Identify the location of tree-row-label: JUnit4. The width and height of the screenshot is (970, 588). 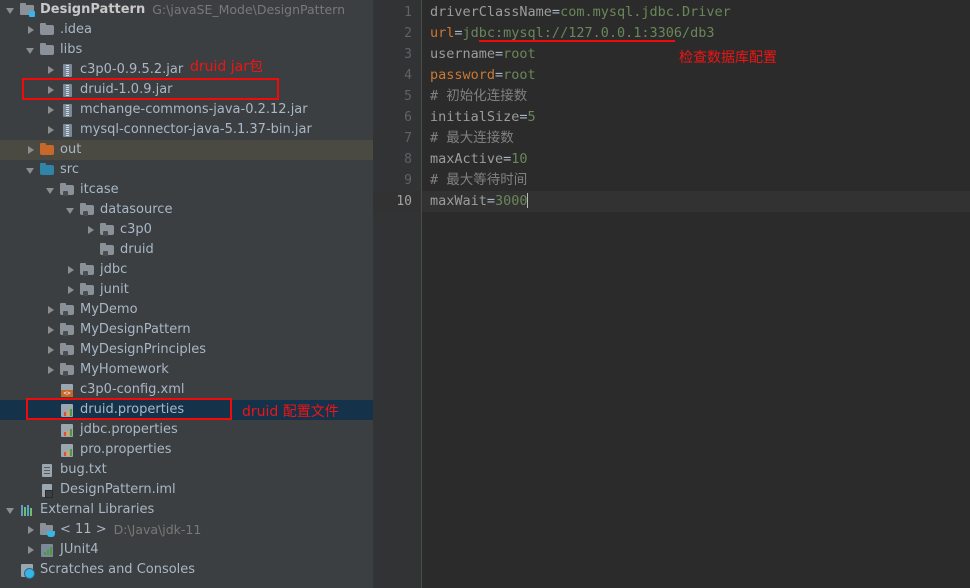
(79, 549).